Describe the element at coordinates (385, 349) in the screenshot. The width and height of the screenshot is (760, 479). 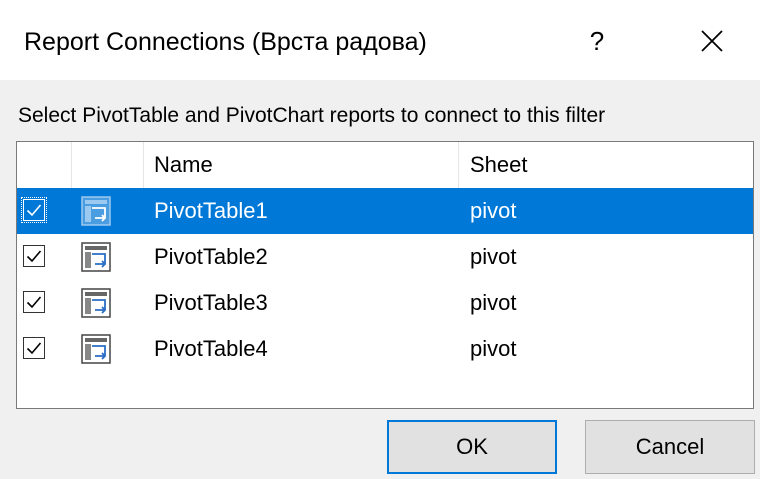
I see `list-item: PivotTable4 pivot` at that location.